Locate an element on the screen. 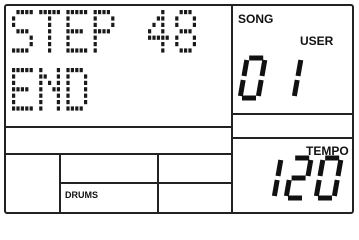 This screenshot has width=359, height=240. divider-right-lower is located at coordinates (292, 138).